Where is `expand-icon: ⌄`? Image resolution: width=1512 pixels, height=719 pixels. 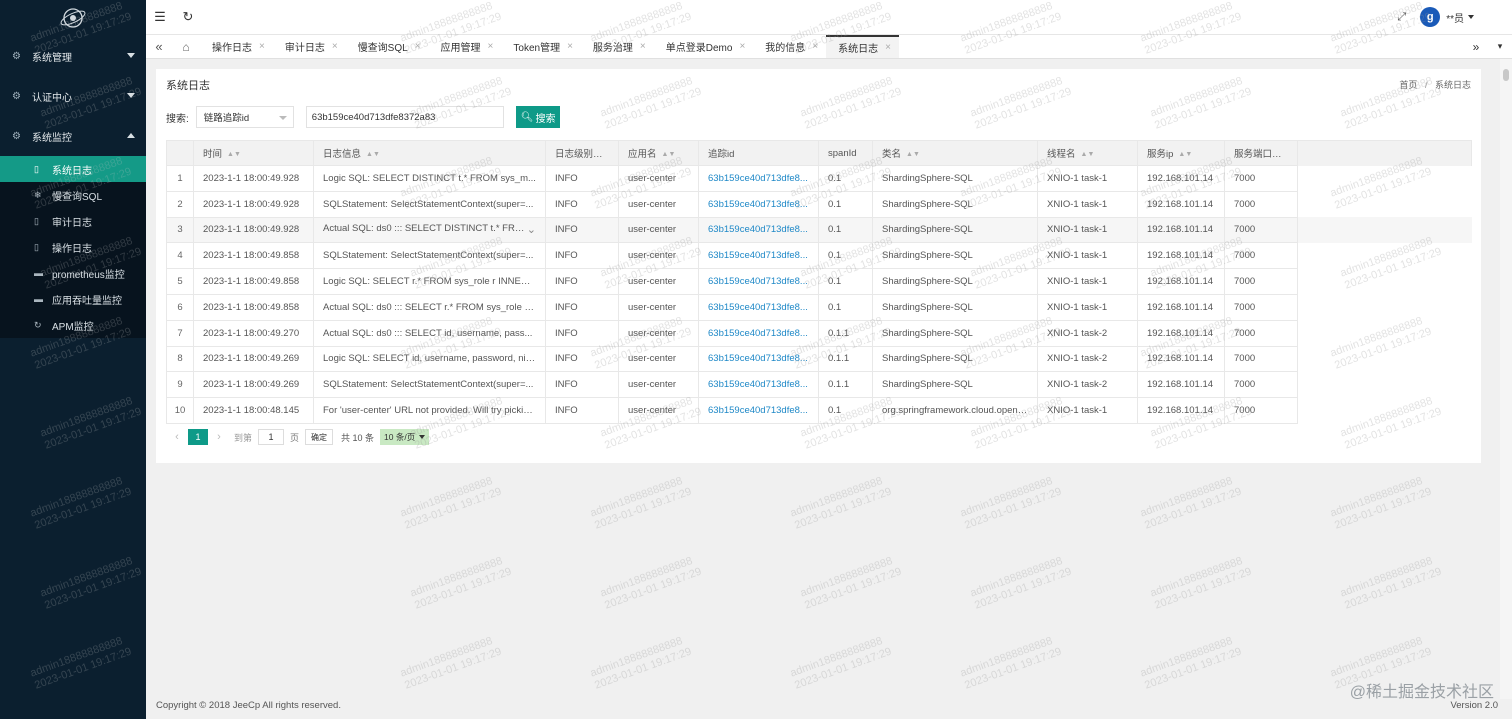 expand-icon: ⌄ is located at coordinates (531, 229).